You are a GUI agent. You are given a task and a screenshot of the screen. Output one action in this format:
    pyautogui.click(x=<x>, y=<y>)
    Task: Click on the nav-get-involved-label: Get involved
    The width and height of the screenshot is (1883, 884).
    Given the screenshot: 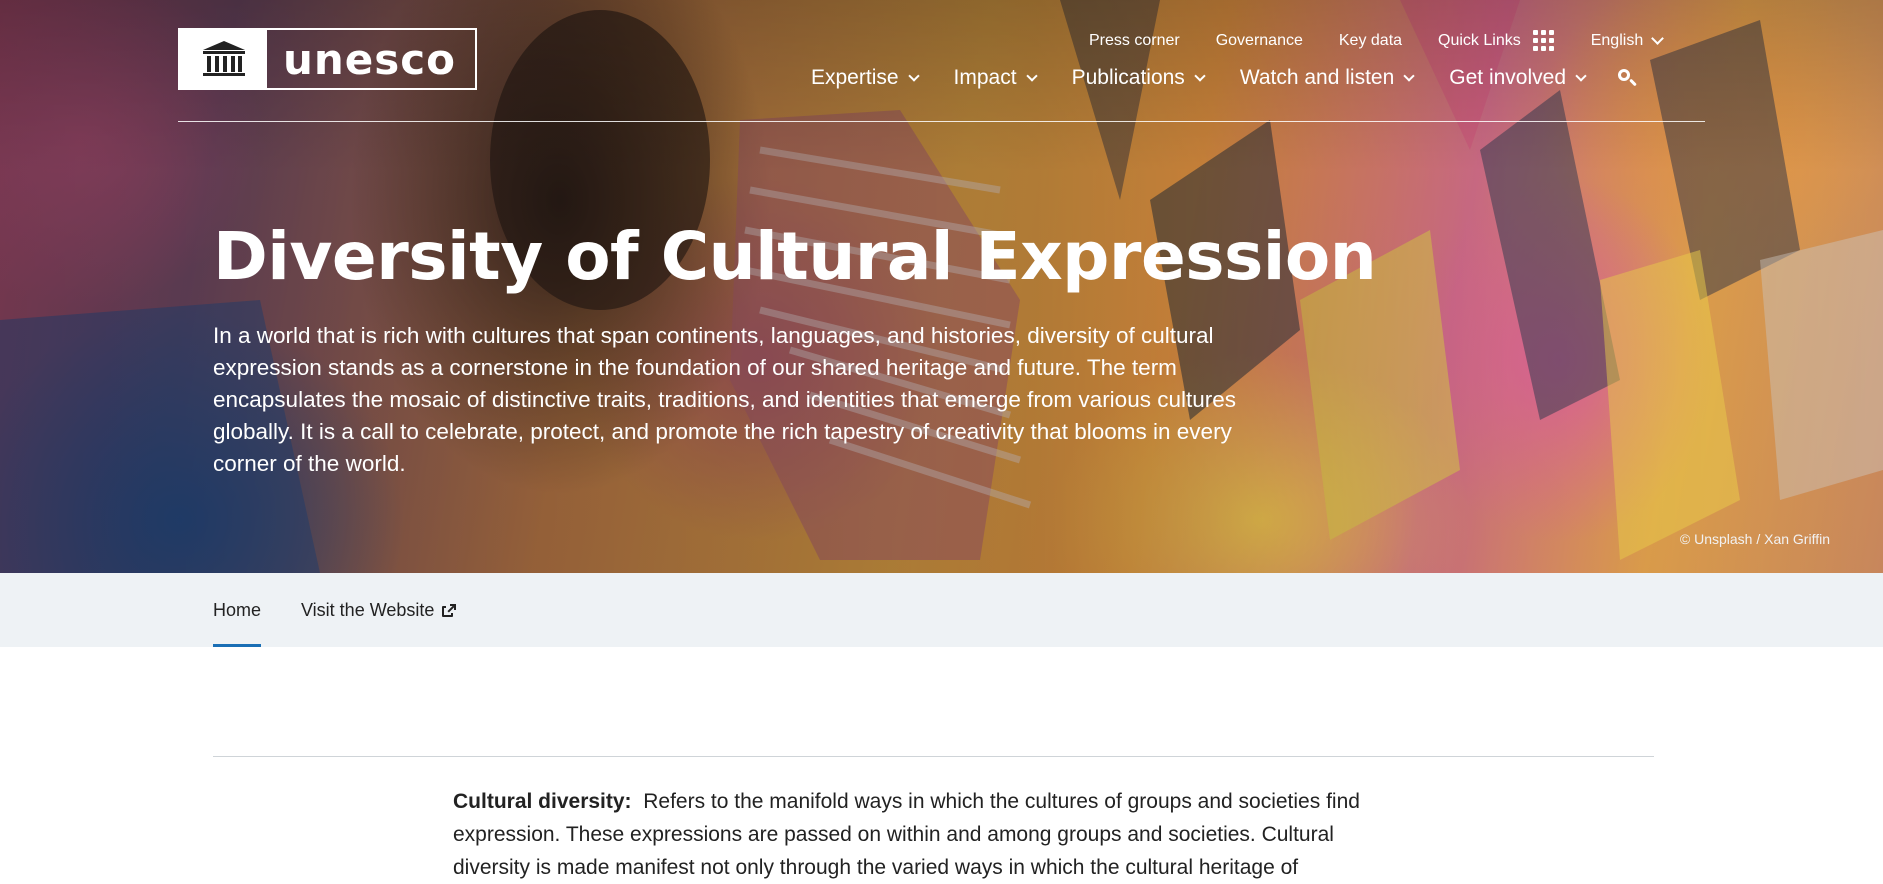 What is the action you would take?
    pyautogui.click(x=1508, y=77)
    